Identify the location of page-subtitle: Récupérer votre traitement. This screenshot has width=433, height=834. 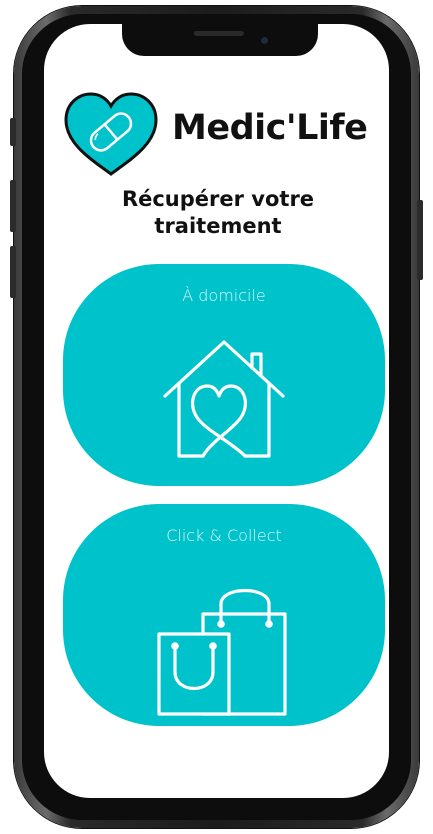
(218, 212).